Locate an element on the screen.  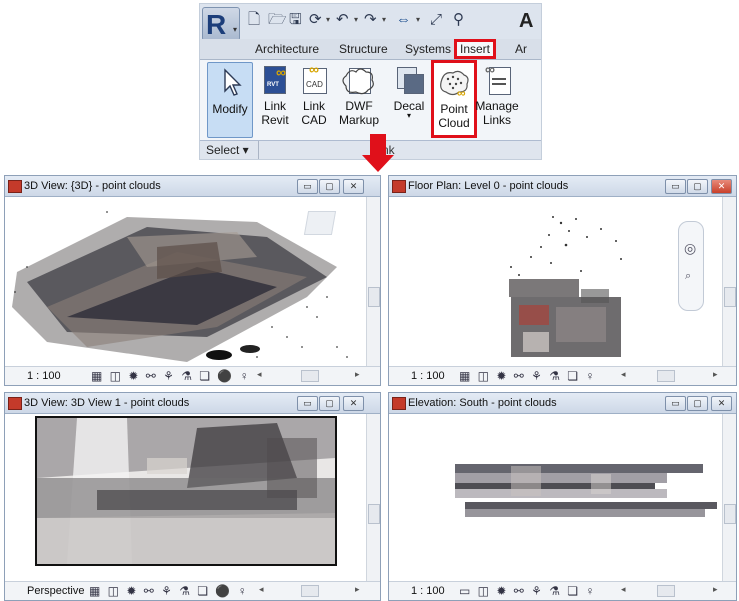
view-titlebar: 3D View: {3D} - point clouds ▭ ▢ ✕ is located at coordinates (192, 186).